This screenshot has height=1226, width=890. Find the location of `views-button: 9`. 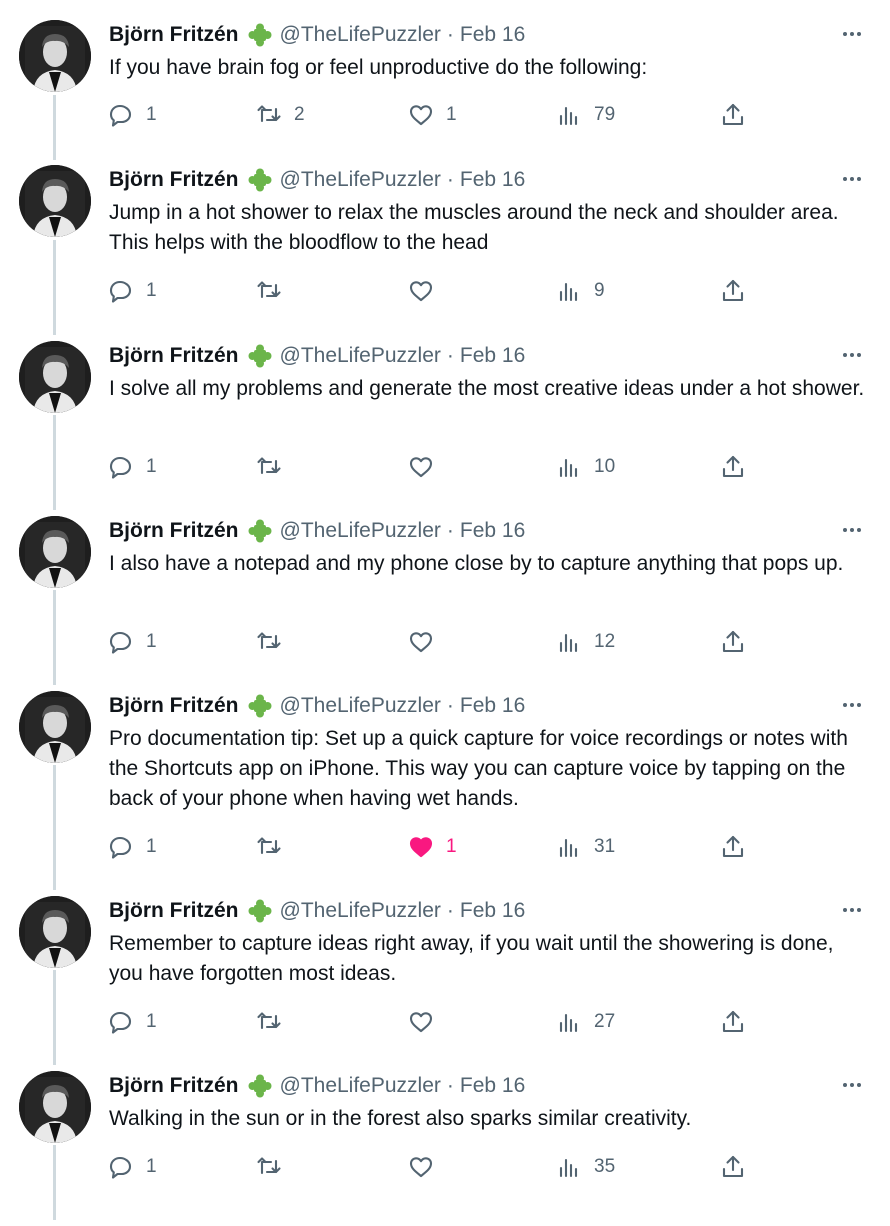

views-button: 9 is located at coordinates (580, 291).